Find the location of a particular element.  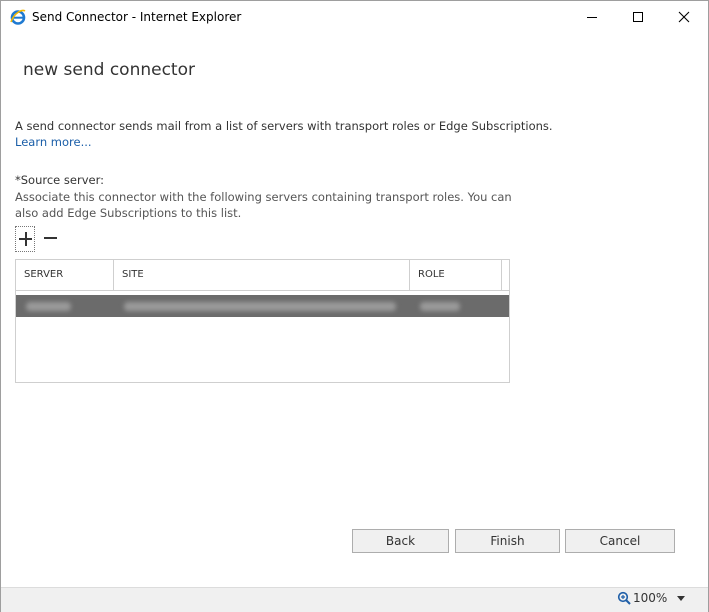

close-icon is located at coordinates (684, 17).